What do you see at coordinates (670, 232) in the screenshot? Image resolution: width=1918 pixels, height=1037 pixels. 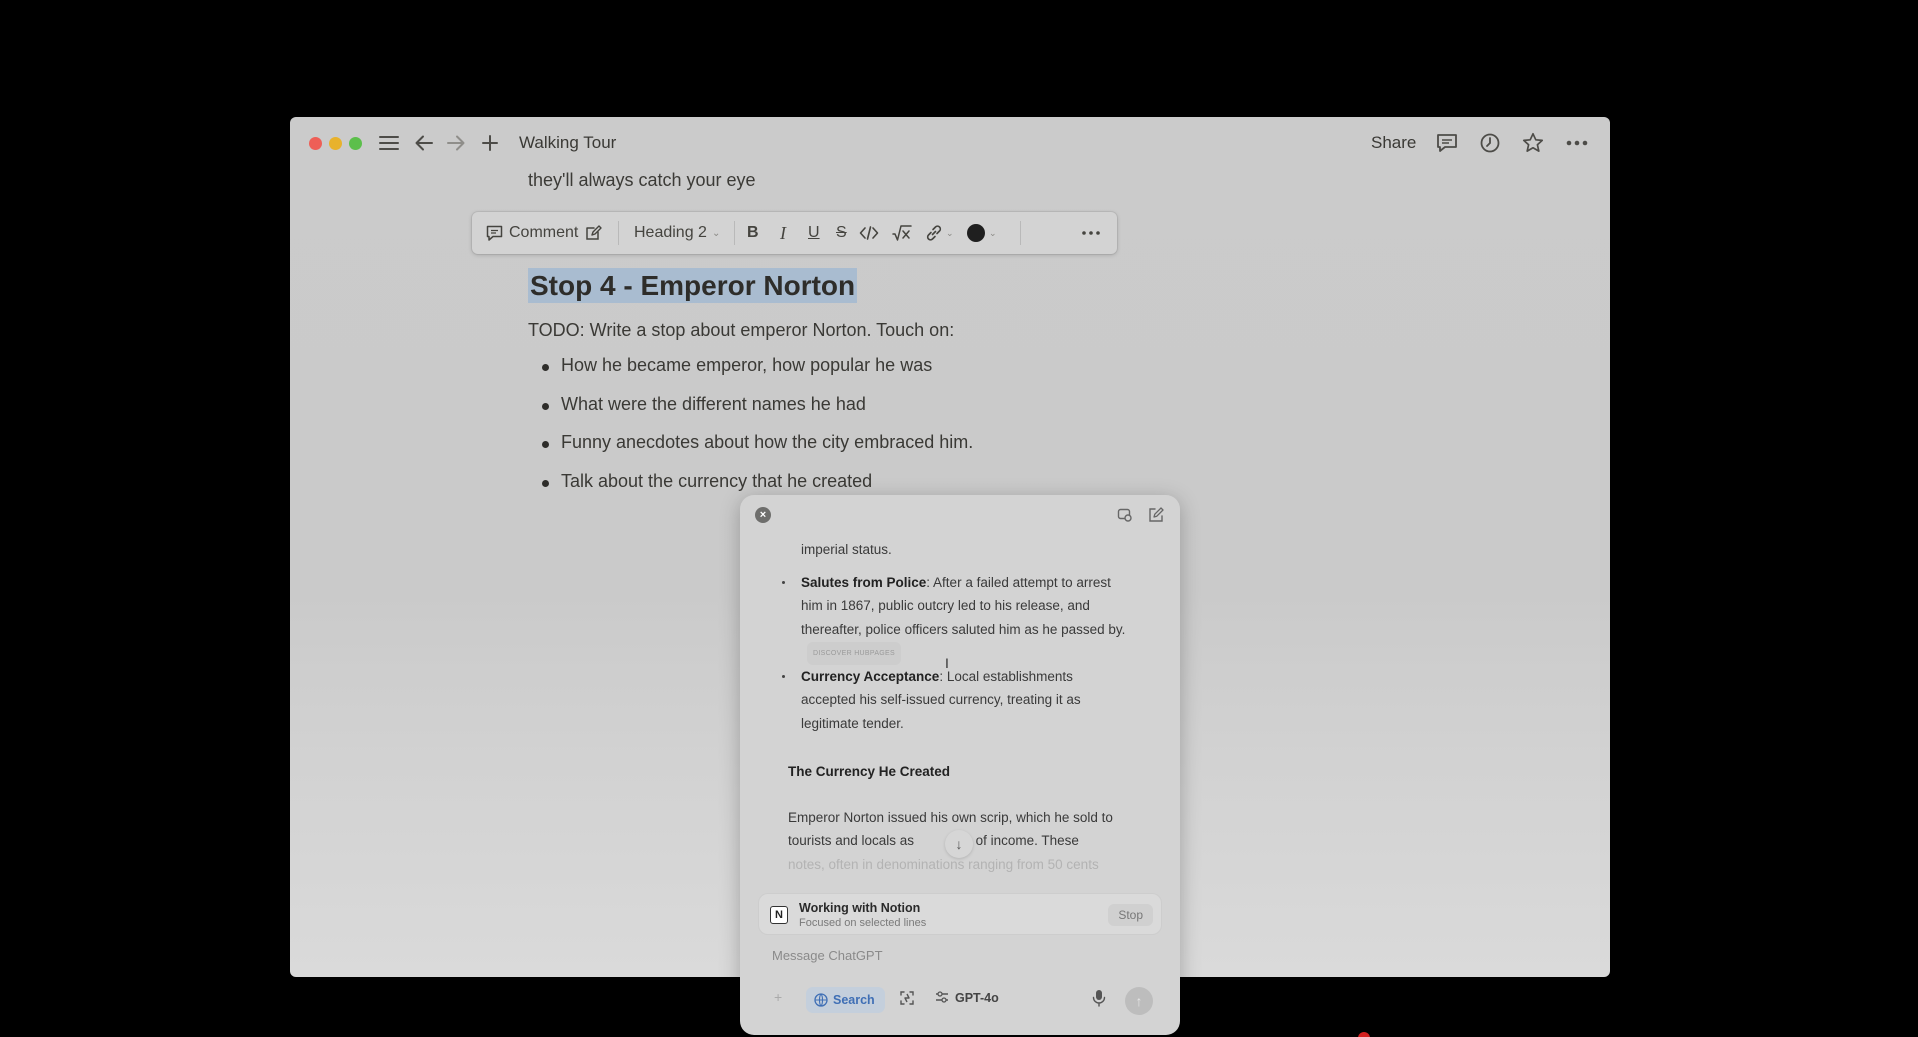 I see `block-type-label: Heading 2` at bounding box center [670, 232].